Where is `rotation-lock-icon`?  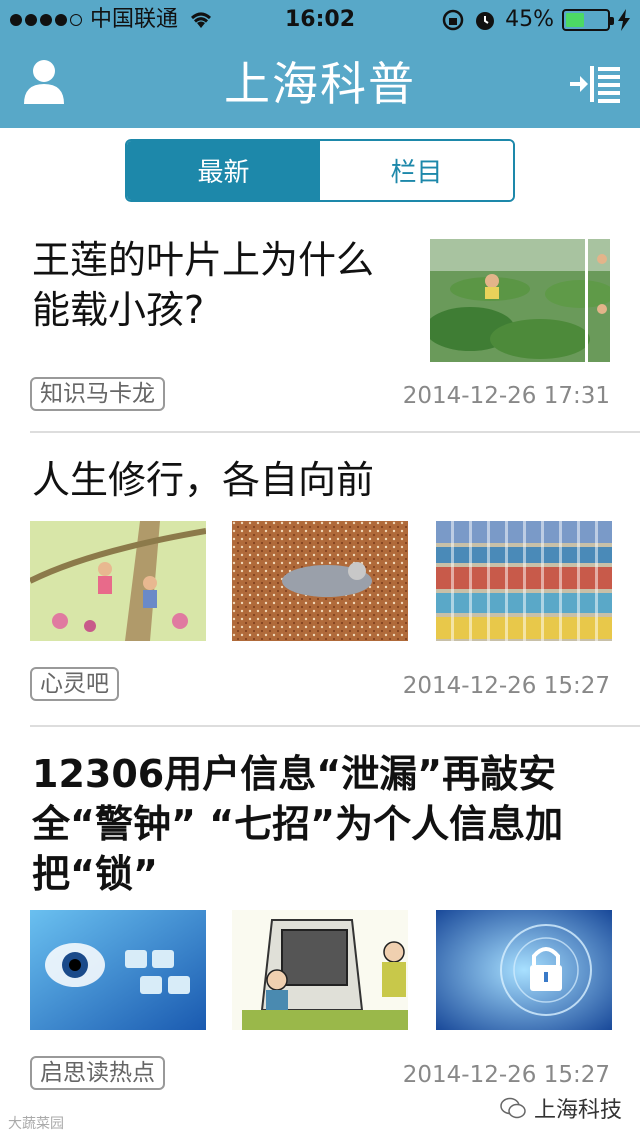 rotation-lock-icon is located at coordinates (453, 20).